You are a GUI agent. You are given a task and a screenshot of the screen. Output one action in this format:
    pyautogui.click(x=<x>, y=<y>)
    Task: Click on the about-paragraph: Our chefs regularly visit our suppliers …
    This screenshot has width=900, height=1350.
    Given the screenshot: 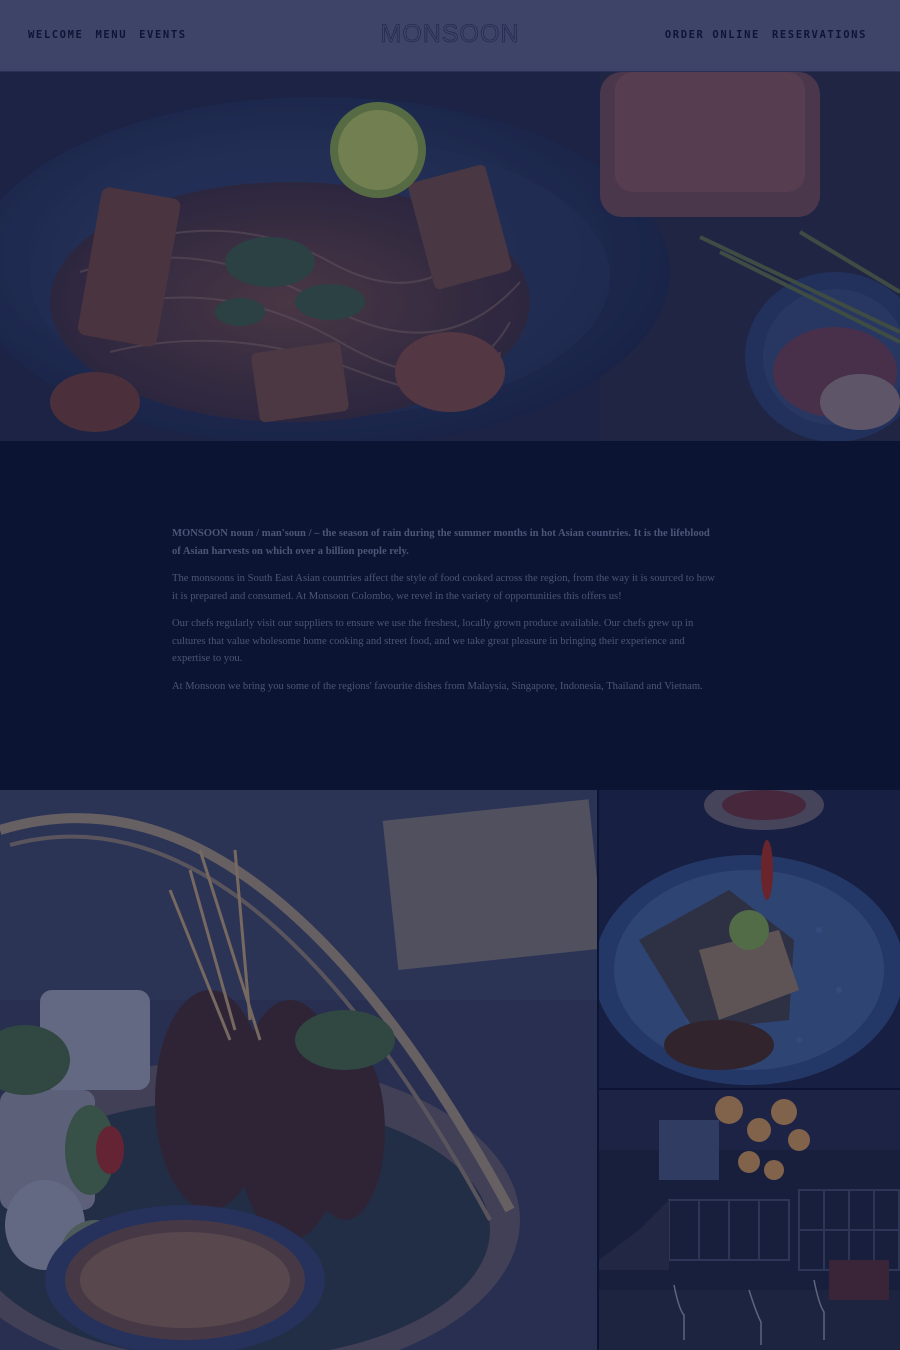 What is the action you would take?
    pyautogui.click(x=433, y=641)
    